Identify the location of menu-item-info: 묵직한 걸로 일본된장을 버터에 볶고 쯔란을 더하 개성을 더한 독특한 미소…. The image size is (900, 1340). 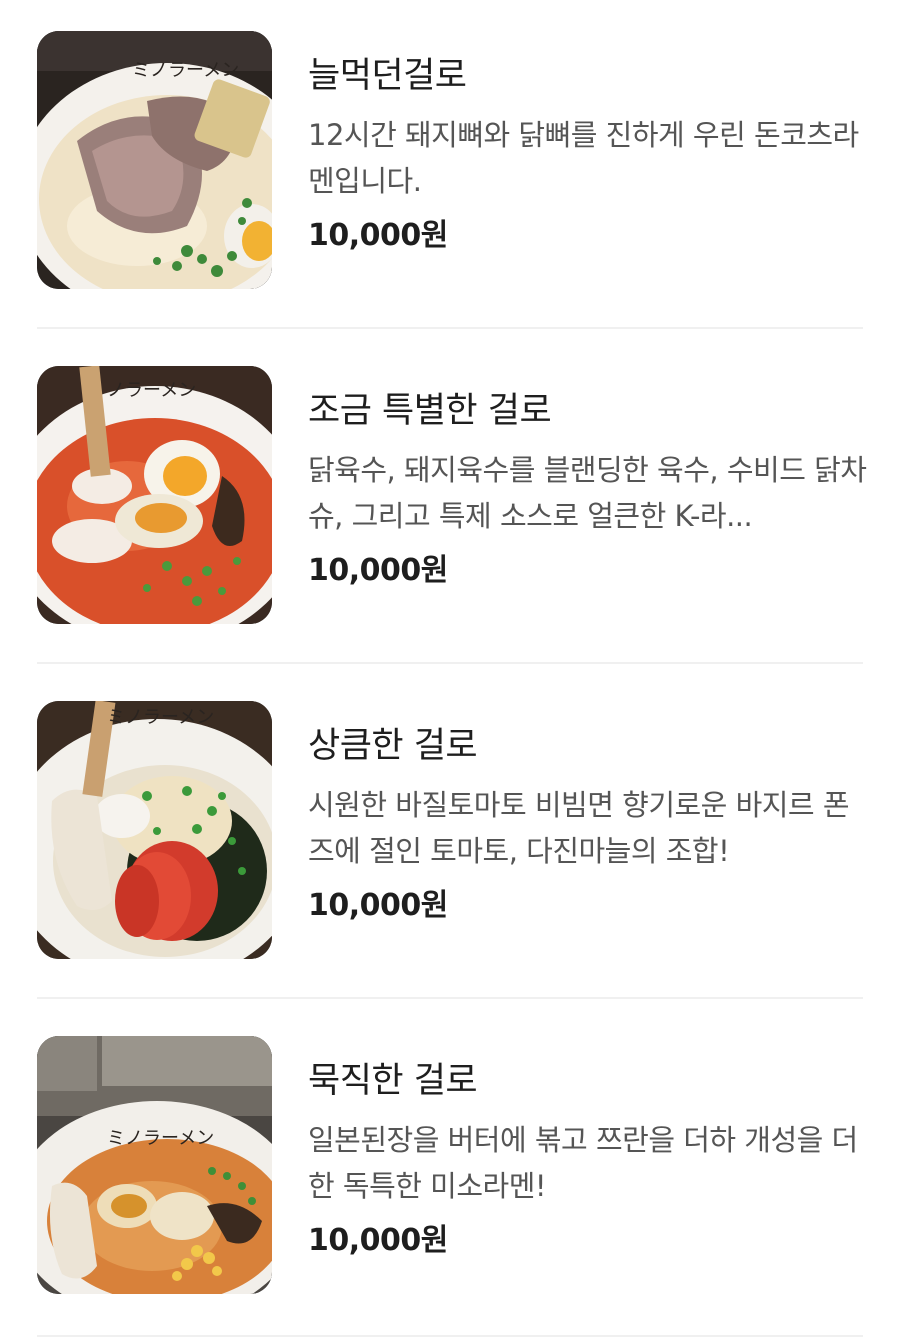
(588, 1159).